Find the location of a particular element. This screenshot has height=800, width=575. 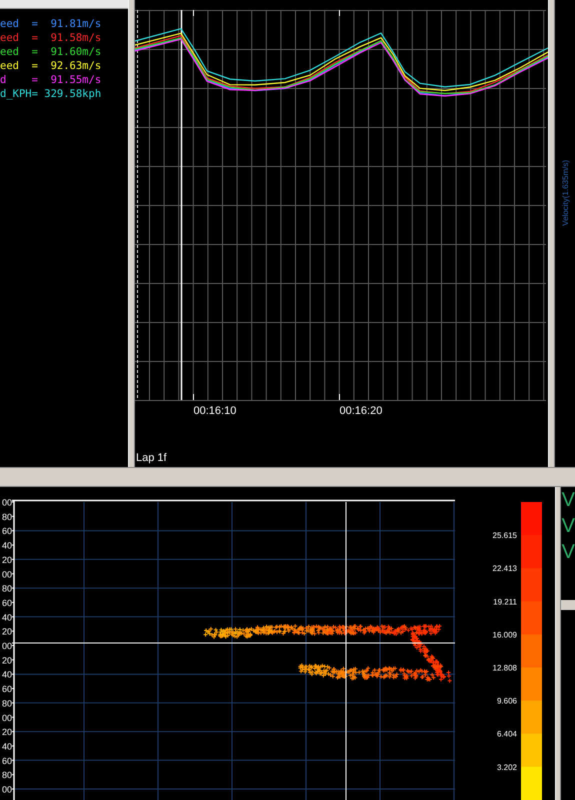

scale-label: 12.808 is located at coordinates (504, 668).